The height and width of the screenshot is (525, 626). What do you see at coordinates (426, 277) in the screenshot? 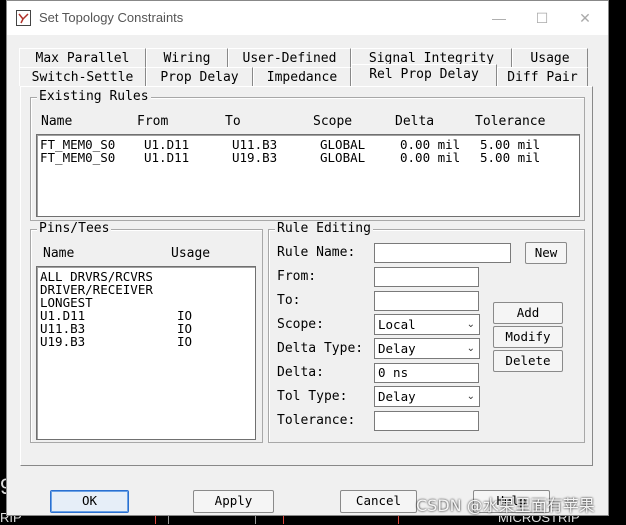
I see `from-field` at bounding box center [426, 277].